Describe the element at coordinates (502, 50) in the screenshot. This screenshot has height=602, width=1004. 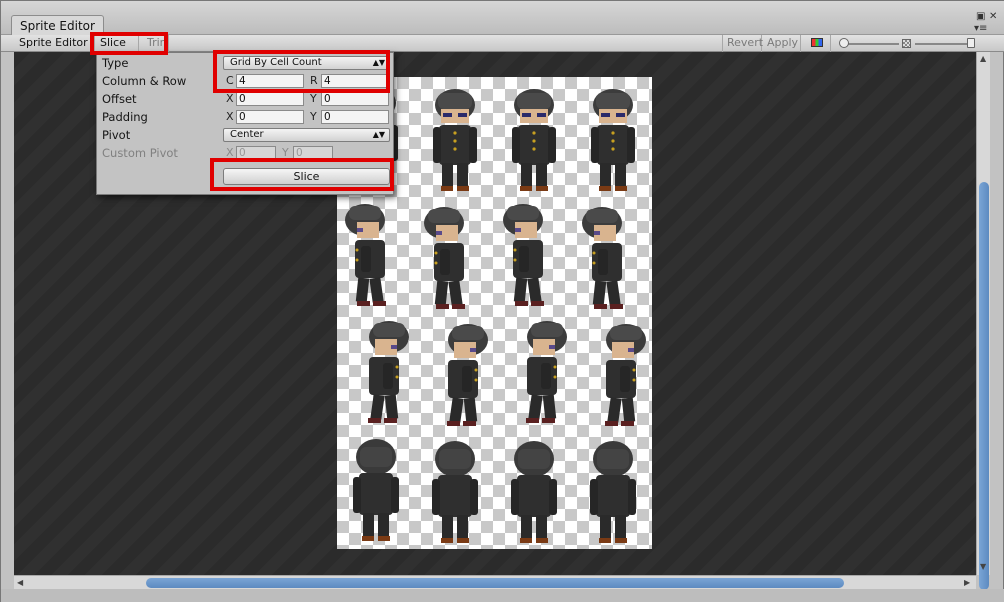
I see `toolbar: Sprite Editor Slice ⇕ Trim Revert Apply` at that location.